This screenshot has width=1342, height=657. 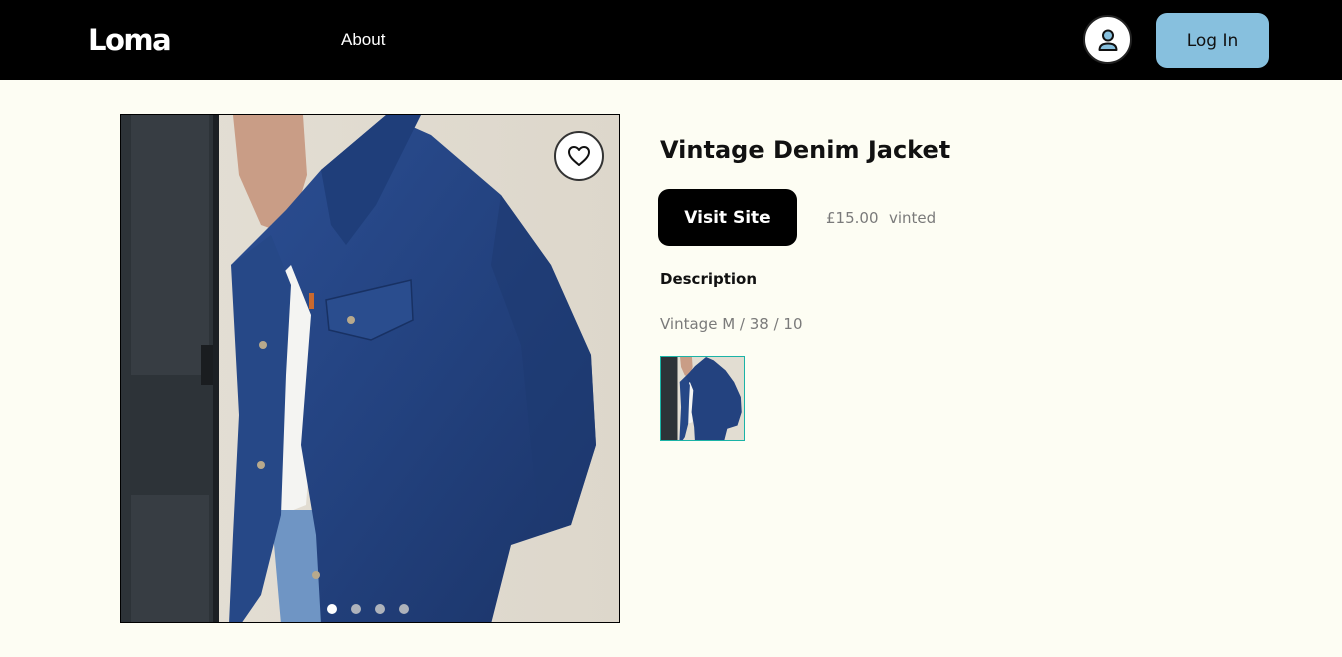 What do you see at coordinates (1212, 40) in the screenshot?
I see `login-button: Log In` at bounding box center [1212, 40].